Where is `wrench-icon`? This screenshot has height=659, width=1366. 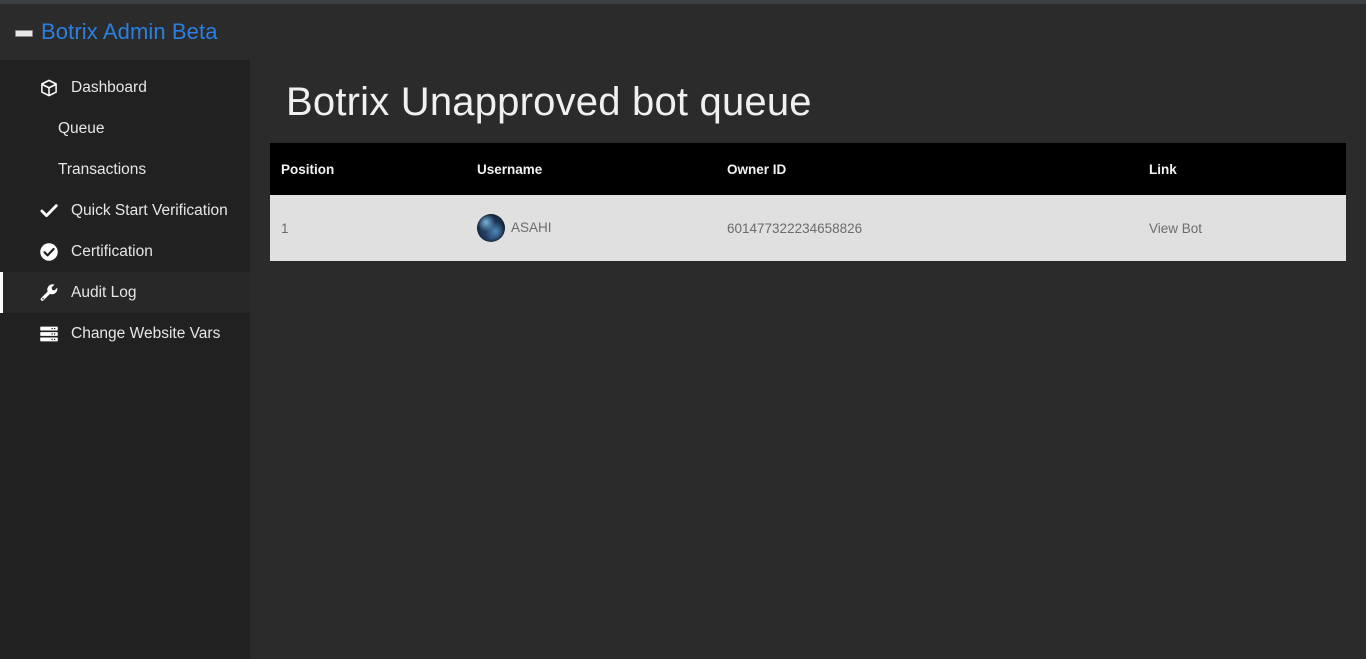
wrench-icon is located at coordinates (49, 293).